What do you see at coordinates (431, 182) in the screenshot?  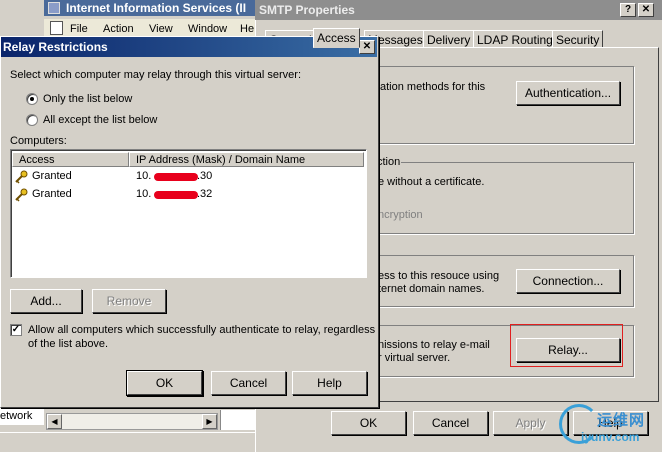 I see `secure-description: e without a certificate.` at bounding box center [431, 182].